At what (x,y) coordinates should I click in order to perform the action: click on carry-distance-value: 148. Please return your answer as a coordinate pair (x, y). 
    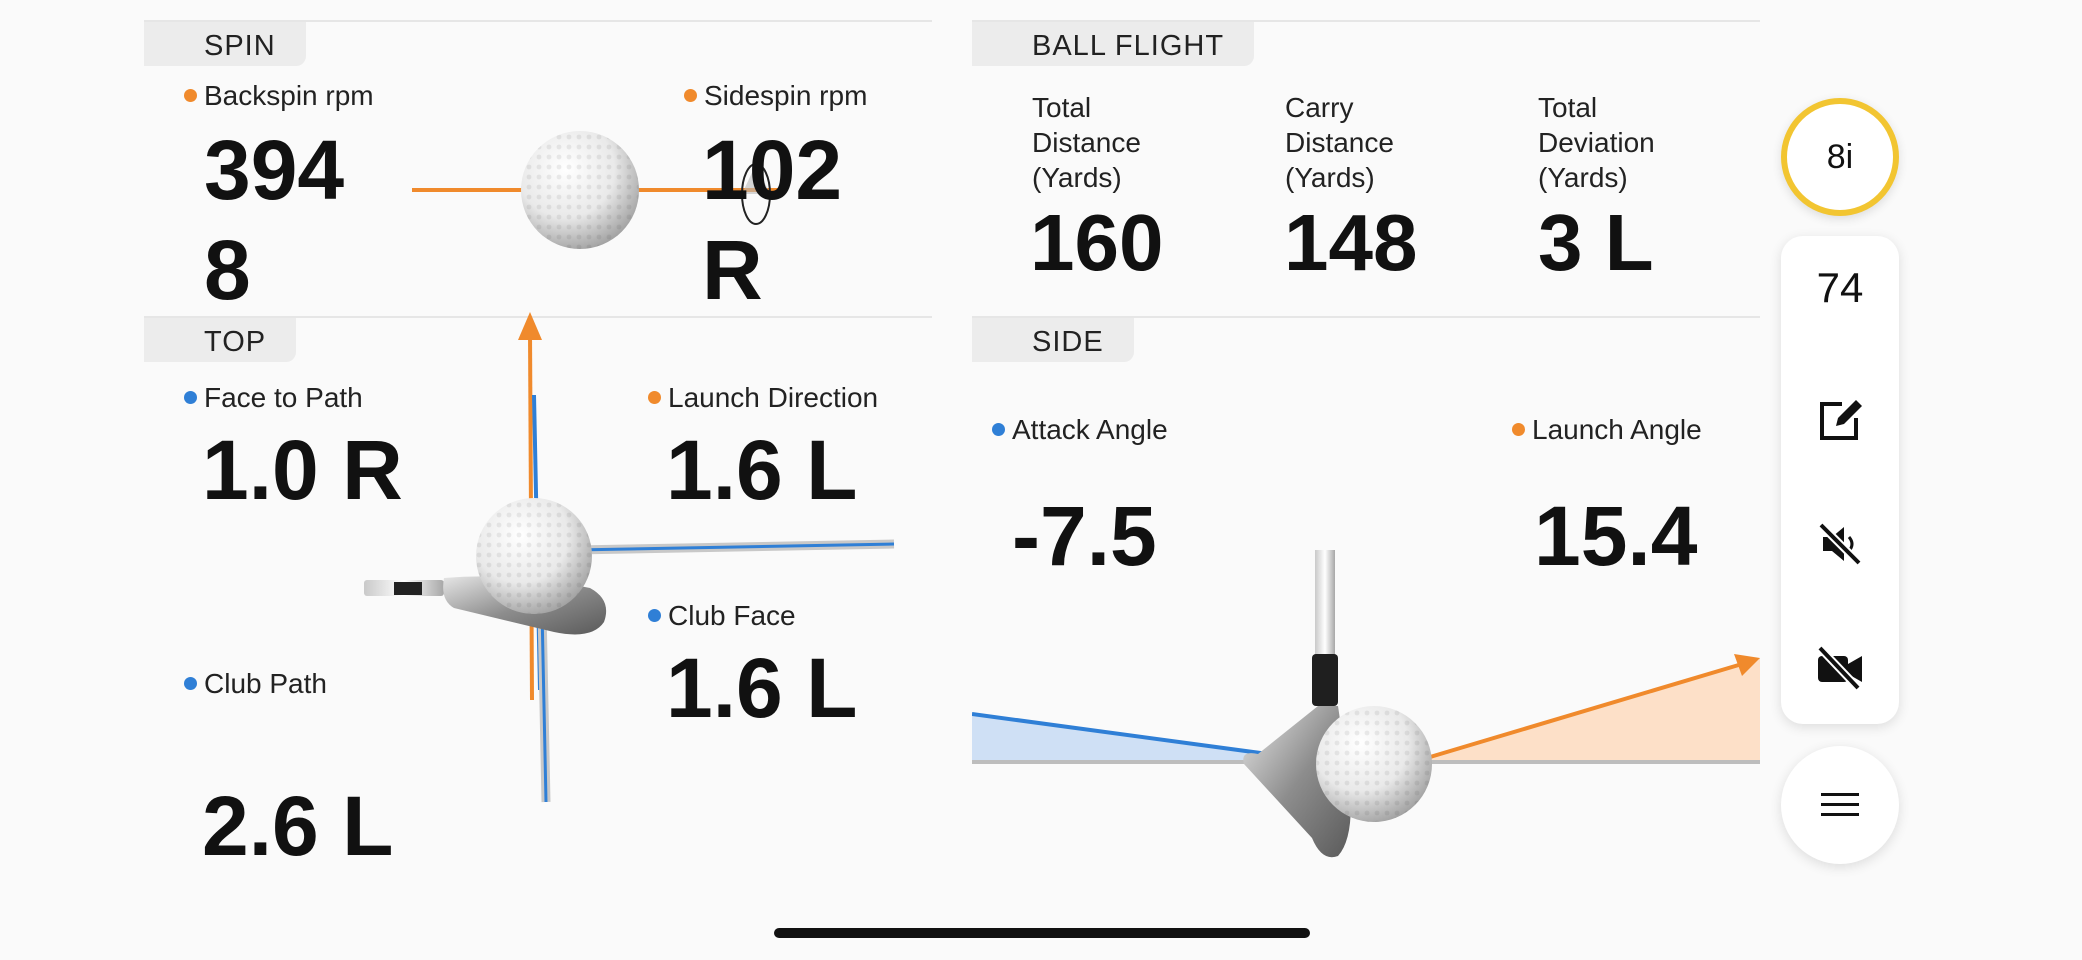
    Looking at the image, I should click on (1351, 242).